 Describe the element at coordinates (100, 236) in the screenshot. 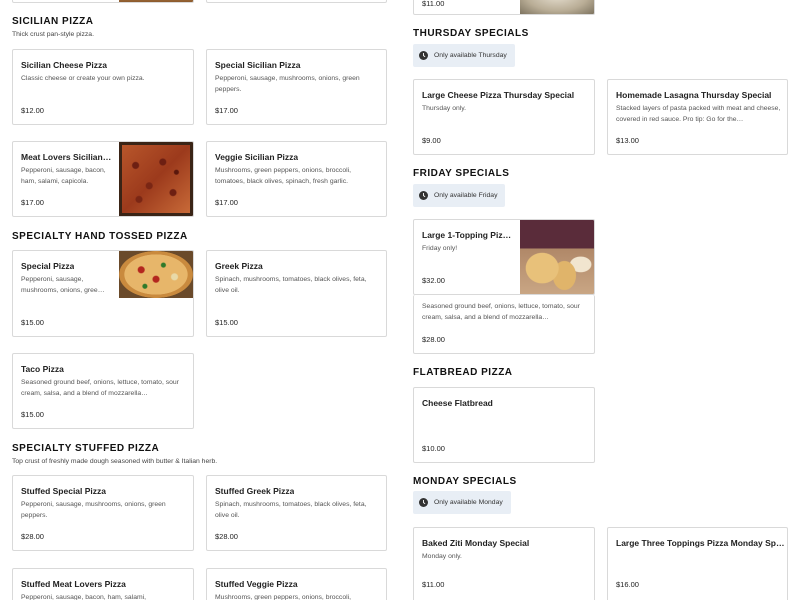

I see `section-title: SPECIALTY HAND TOSSED PIZZA` at that location.